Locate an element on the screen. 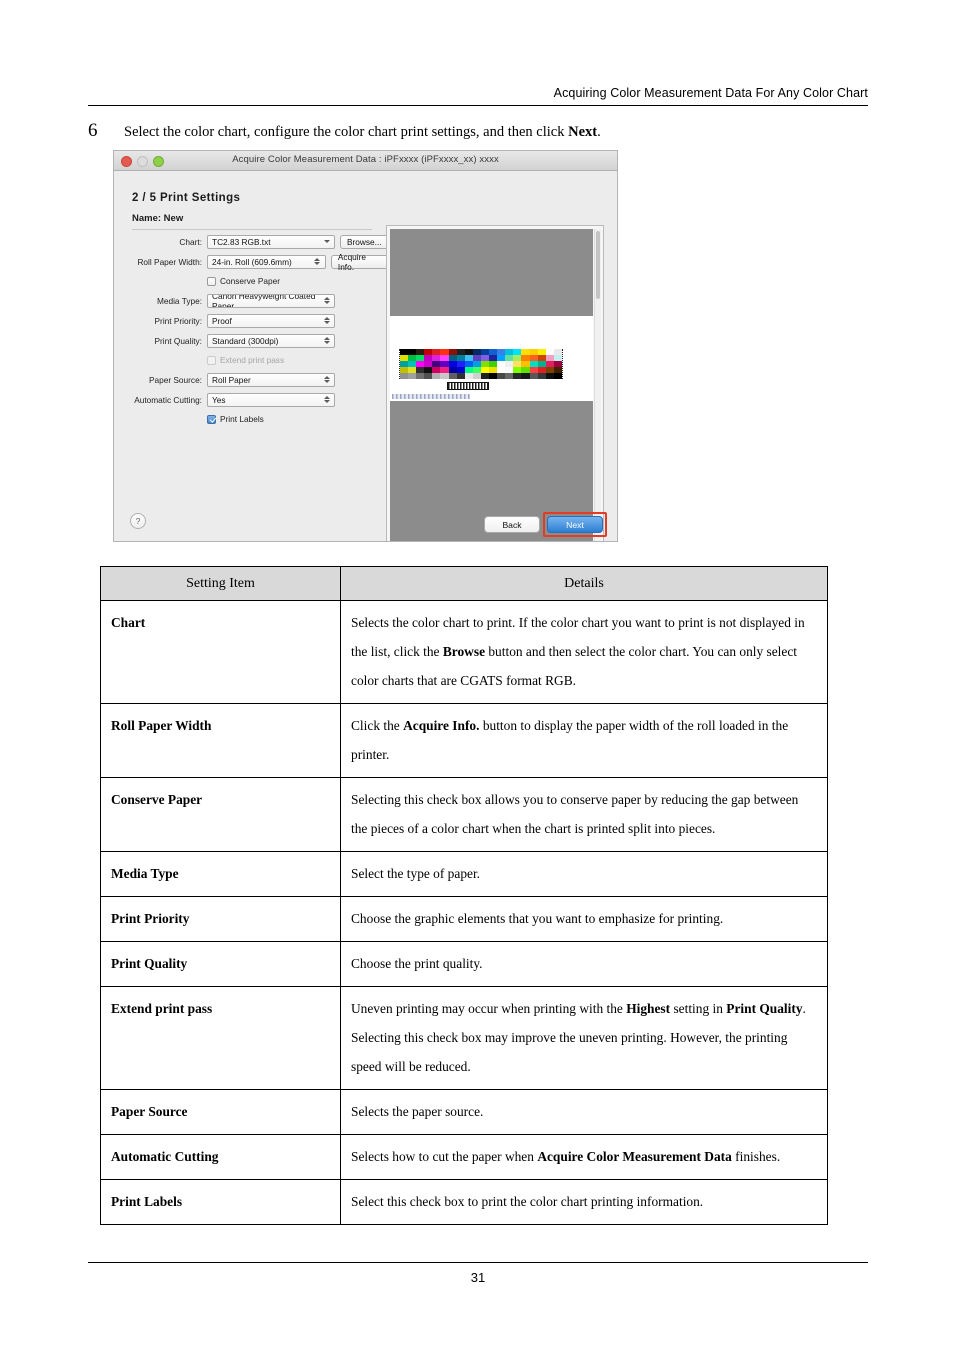 The height and width of the screenshot is (1350, 954). table-cell-setting-item: Conserve Paper is located at coordinates (220, 814).